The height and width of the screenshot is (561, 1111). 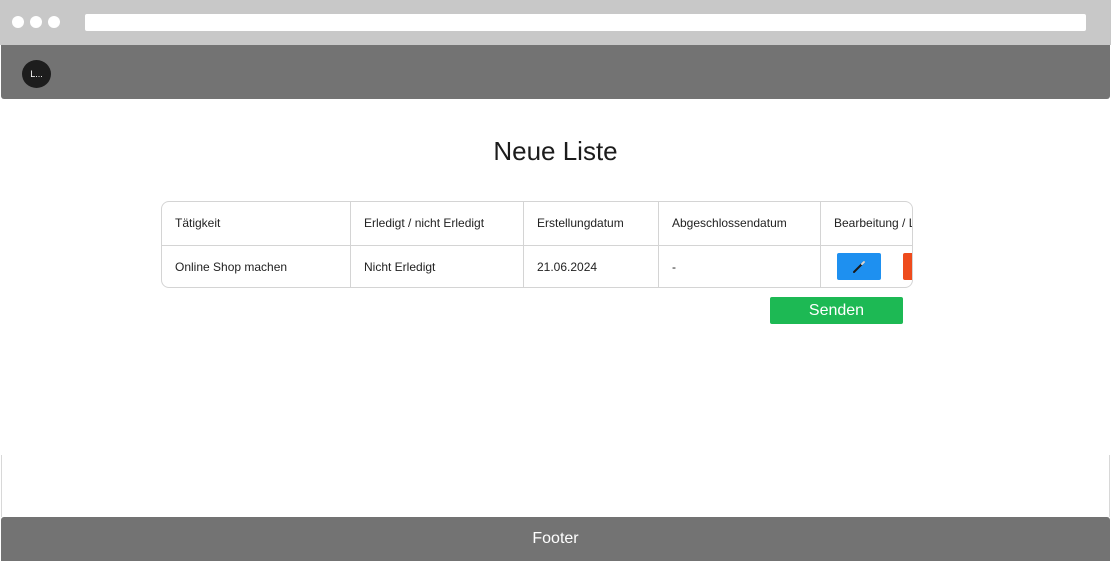 What do you see at coordinates (585, 22) in the screenshot?
I see `address-bar` at bounding box center [585, 22].